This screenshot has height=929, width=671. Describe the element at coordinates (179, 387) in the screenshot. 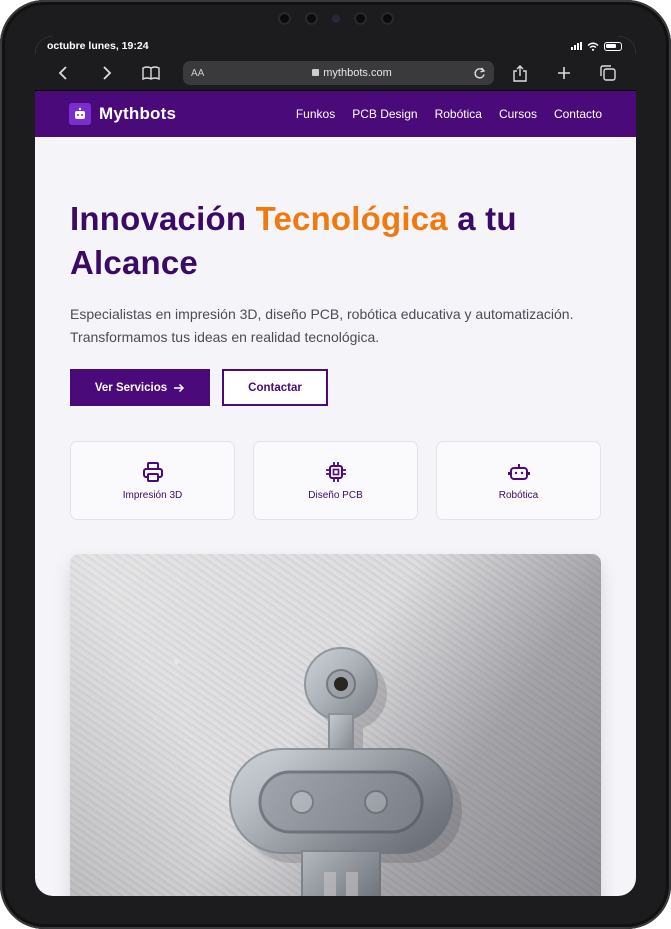

I see `arrow-right-icon` at that location.